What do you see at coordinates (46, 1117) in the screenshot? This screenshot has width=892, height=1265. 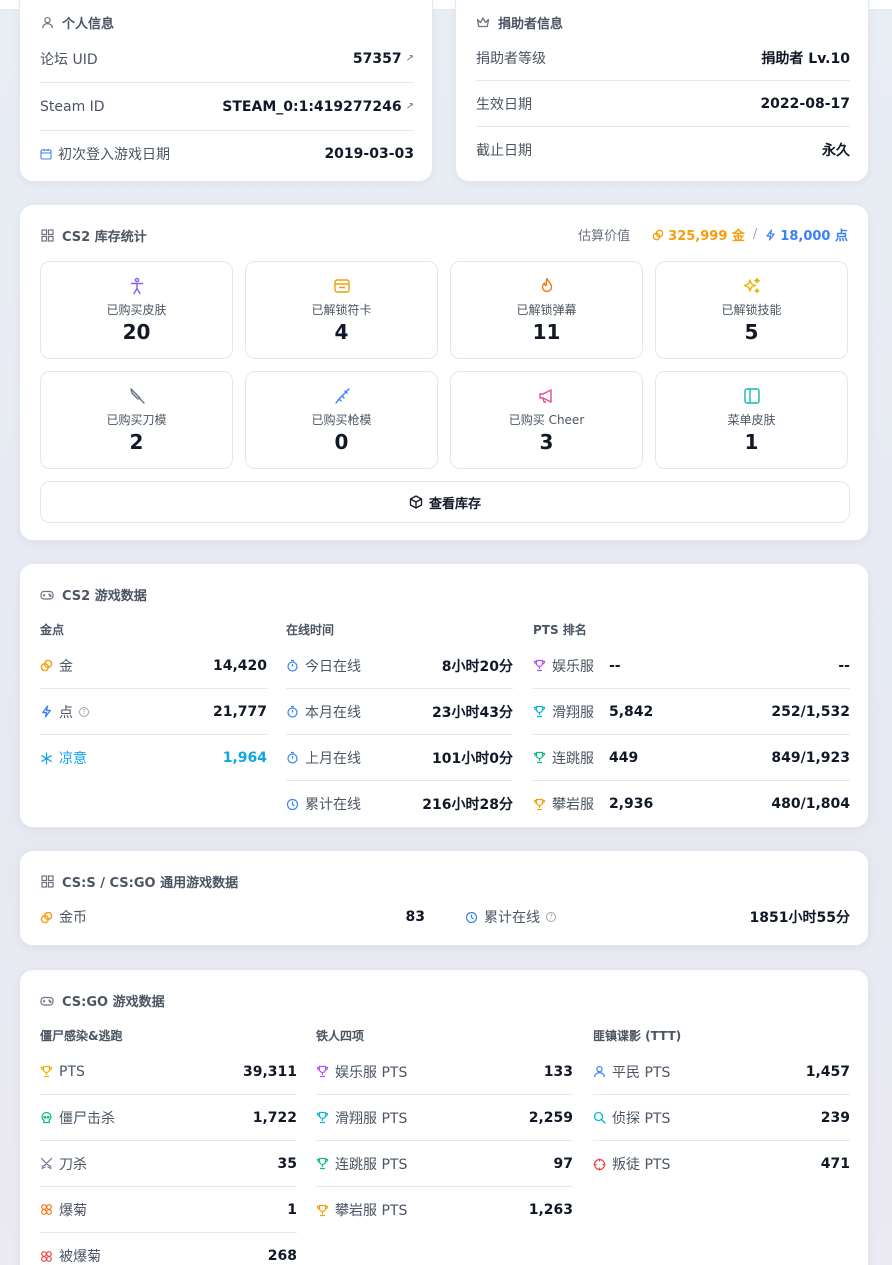 I see `skull-icon` at bounding box center [46, 1117].